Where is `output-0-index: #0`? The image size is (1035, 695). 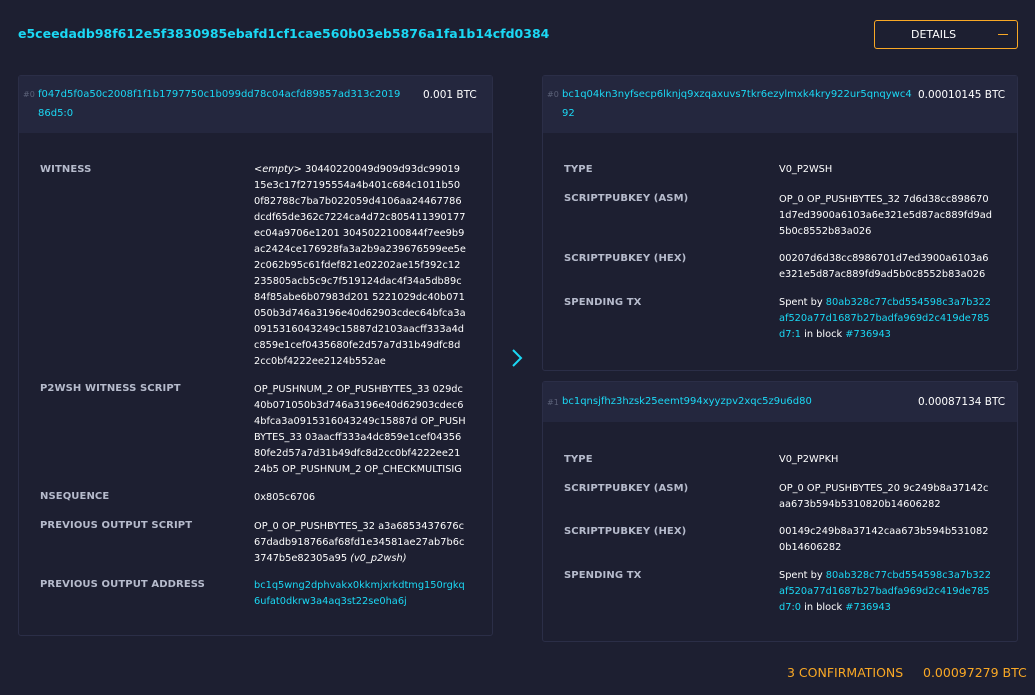
output-0-index: #0 is located at coordinates (553, 94).